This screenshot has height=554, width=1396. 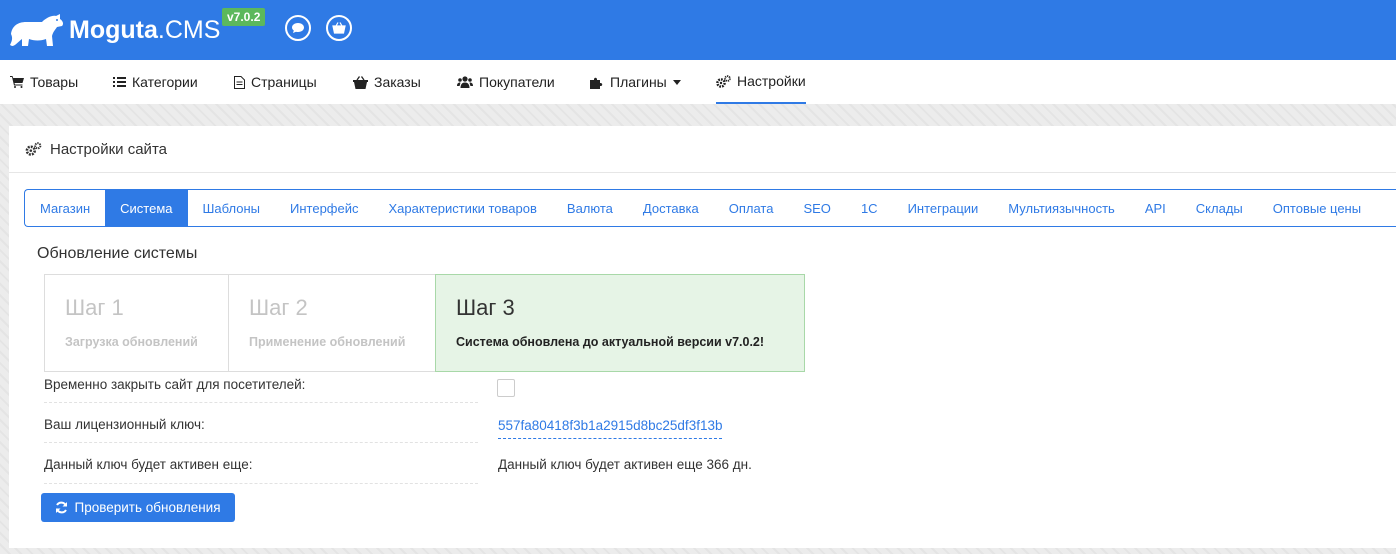 I want to click on nav-item-settings: Настройки, so click(x=761, y=82).